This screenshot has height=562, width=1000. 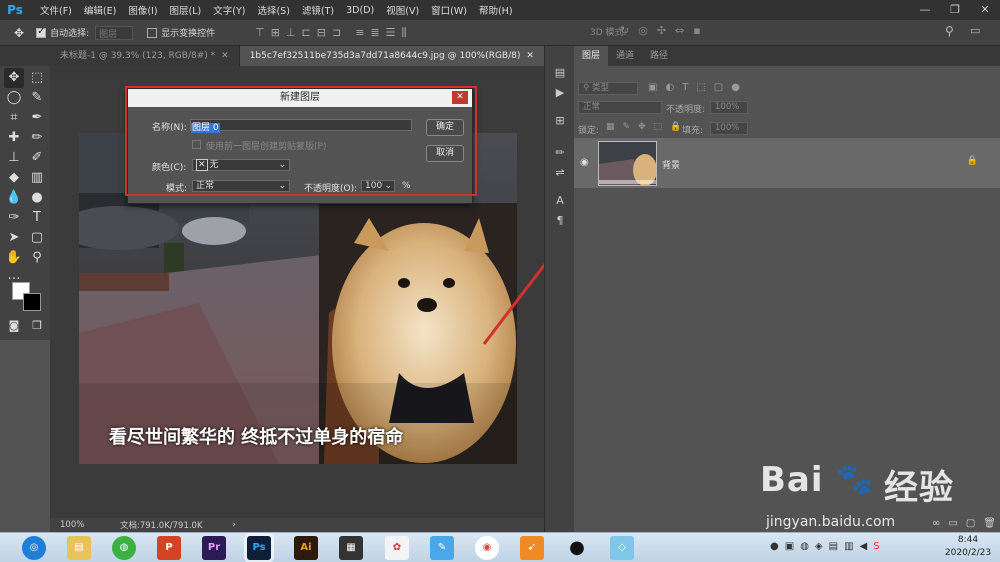 What do you see at coordinates (560, 174) in the screenshot?
I see `adjust-icon: ⇌` at bounding box center [560, 174].